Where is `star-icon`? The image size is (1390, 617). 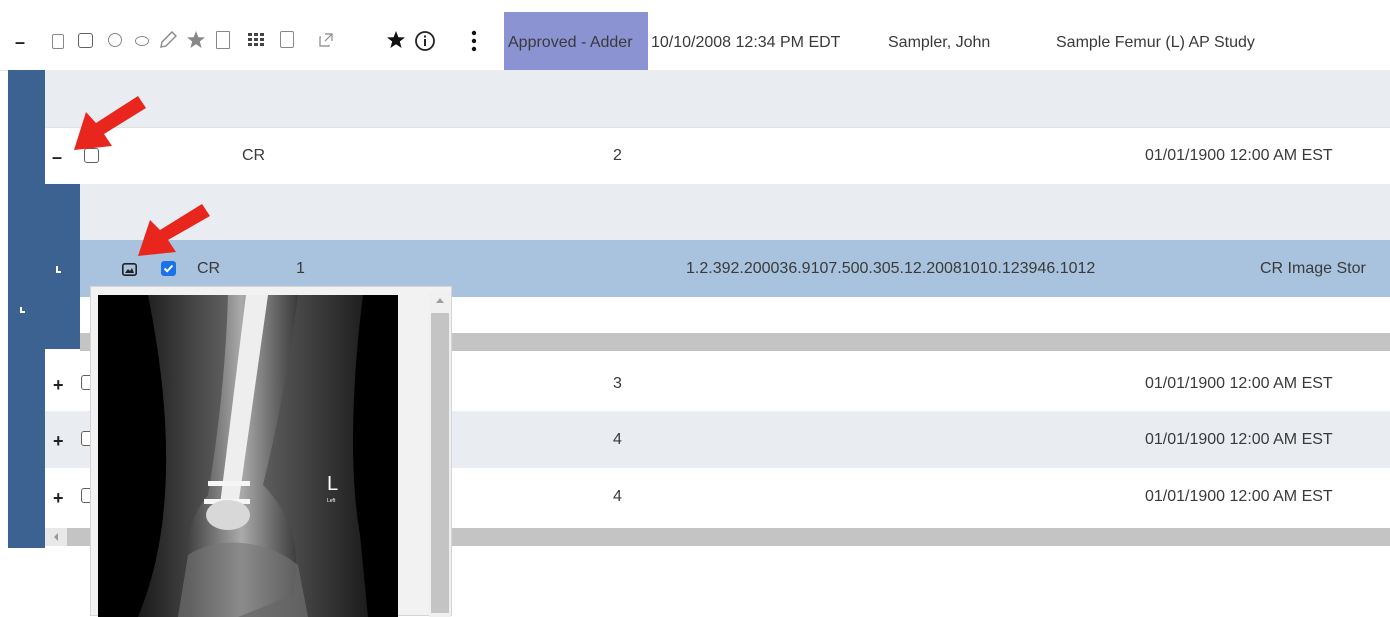 star-icon is located at coordinates (196, 40).